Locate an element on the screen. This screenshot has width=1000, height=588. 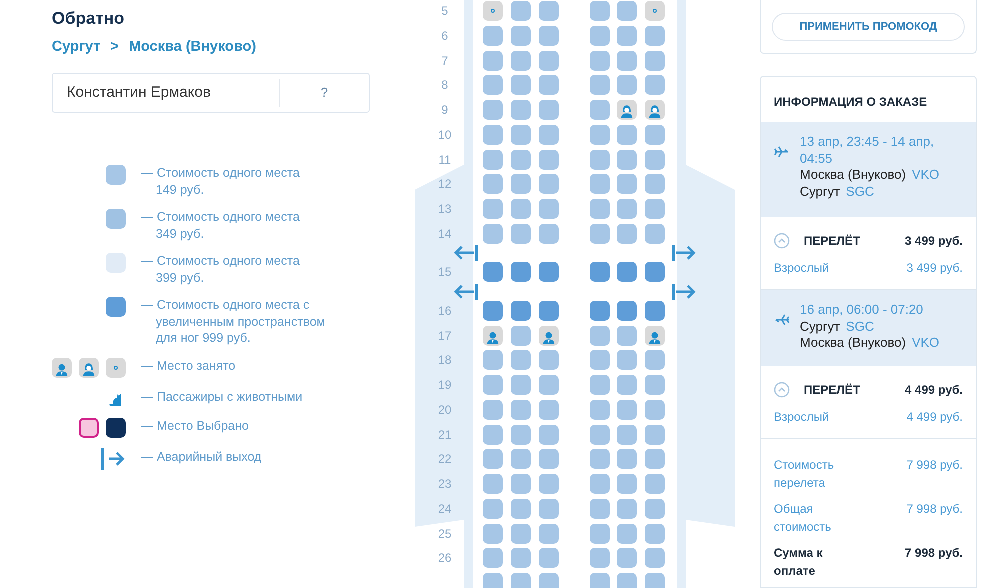
help-button: ? is located at coordinates (324, 93).